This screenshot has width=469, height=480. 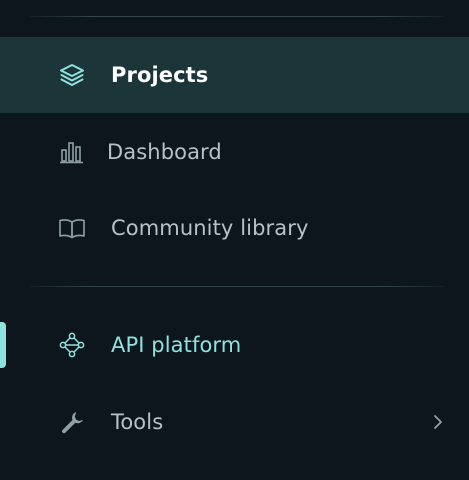 What do you see at coordinates (237, 286) in the screenshot?
I see `section-divider` at bounding box center [237, 286].